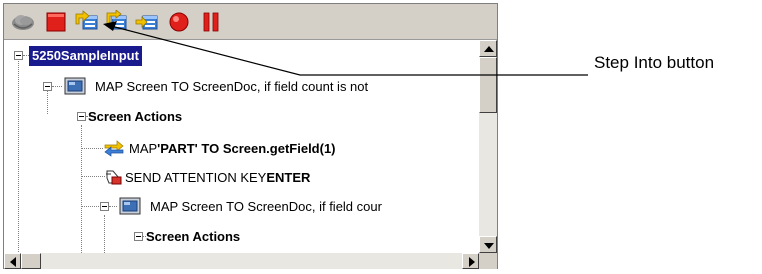 The height and width of the screenshot is (274, 762). I want to click on send-key-icon, so click(114, 177).